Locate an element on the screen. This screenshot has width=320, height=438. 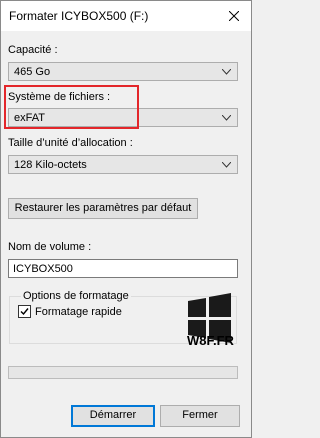
format-options-title: Options de formatage is located at coordinates (76, 296).